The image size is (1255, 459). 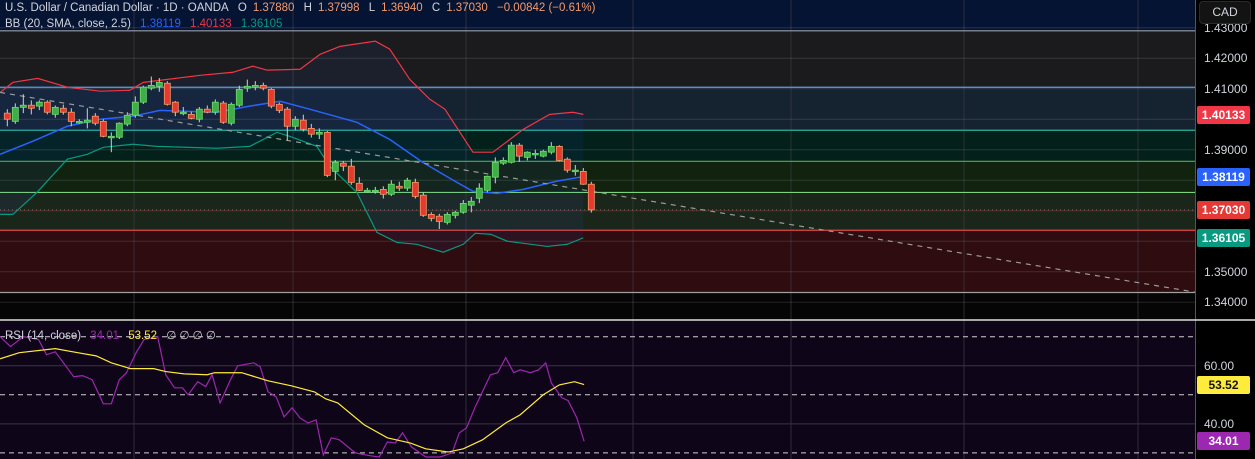 I want to click on rsi-axis-tick: 40.00, so click(x=1219, y=423).